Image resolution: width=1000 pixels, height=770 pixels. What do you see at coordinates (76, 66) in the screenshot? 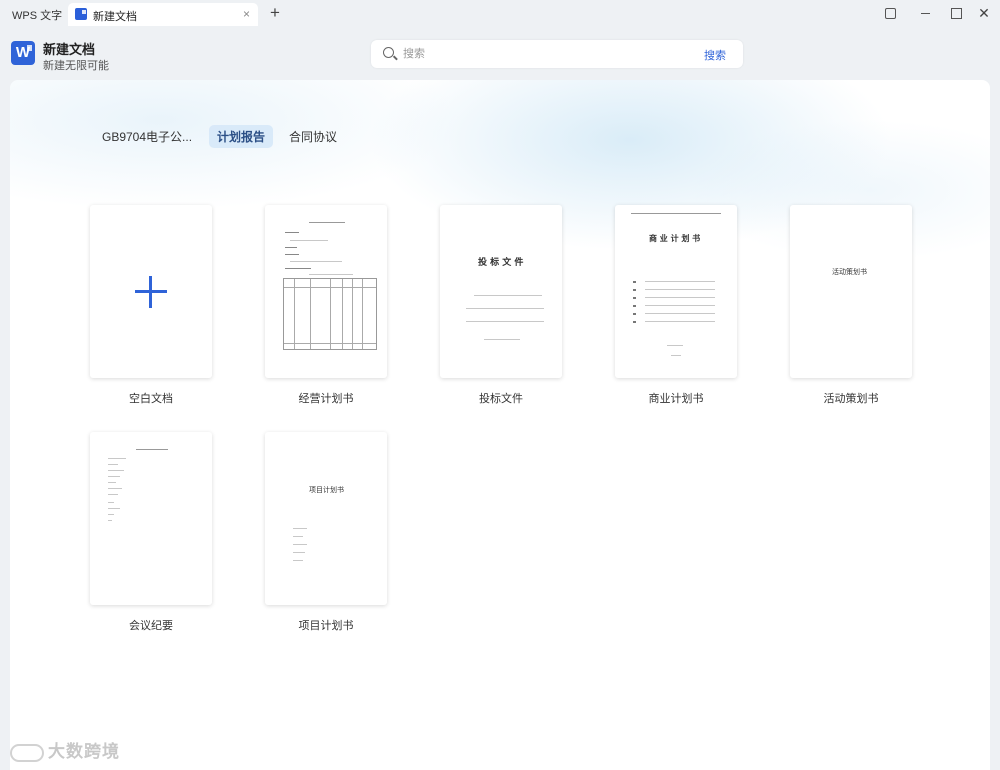
I see `page-subtitle: 新建无限可能` at bounding box center [76, 66].